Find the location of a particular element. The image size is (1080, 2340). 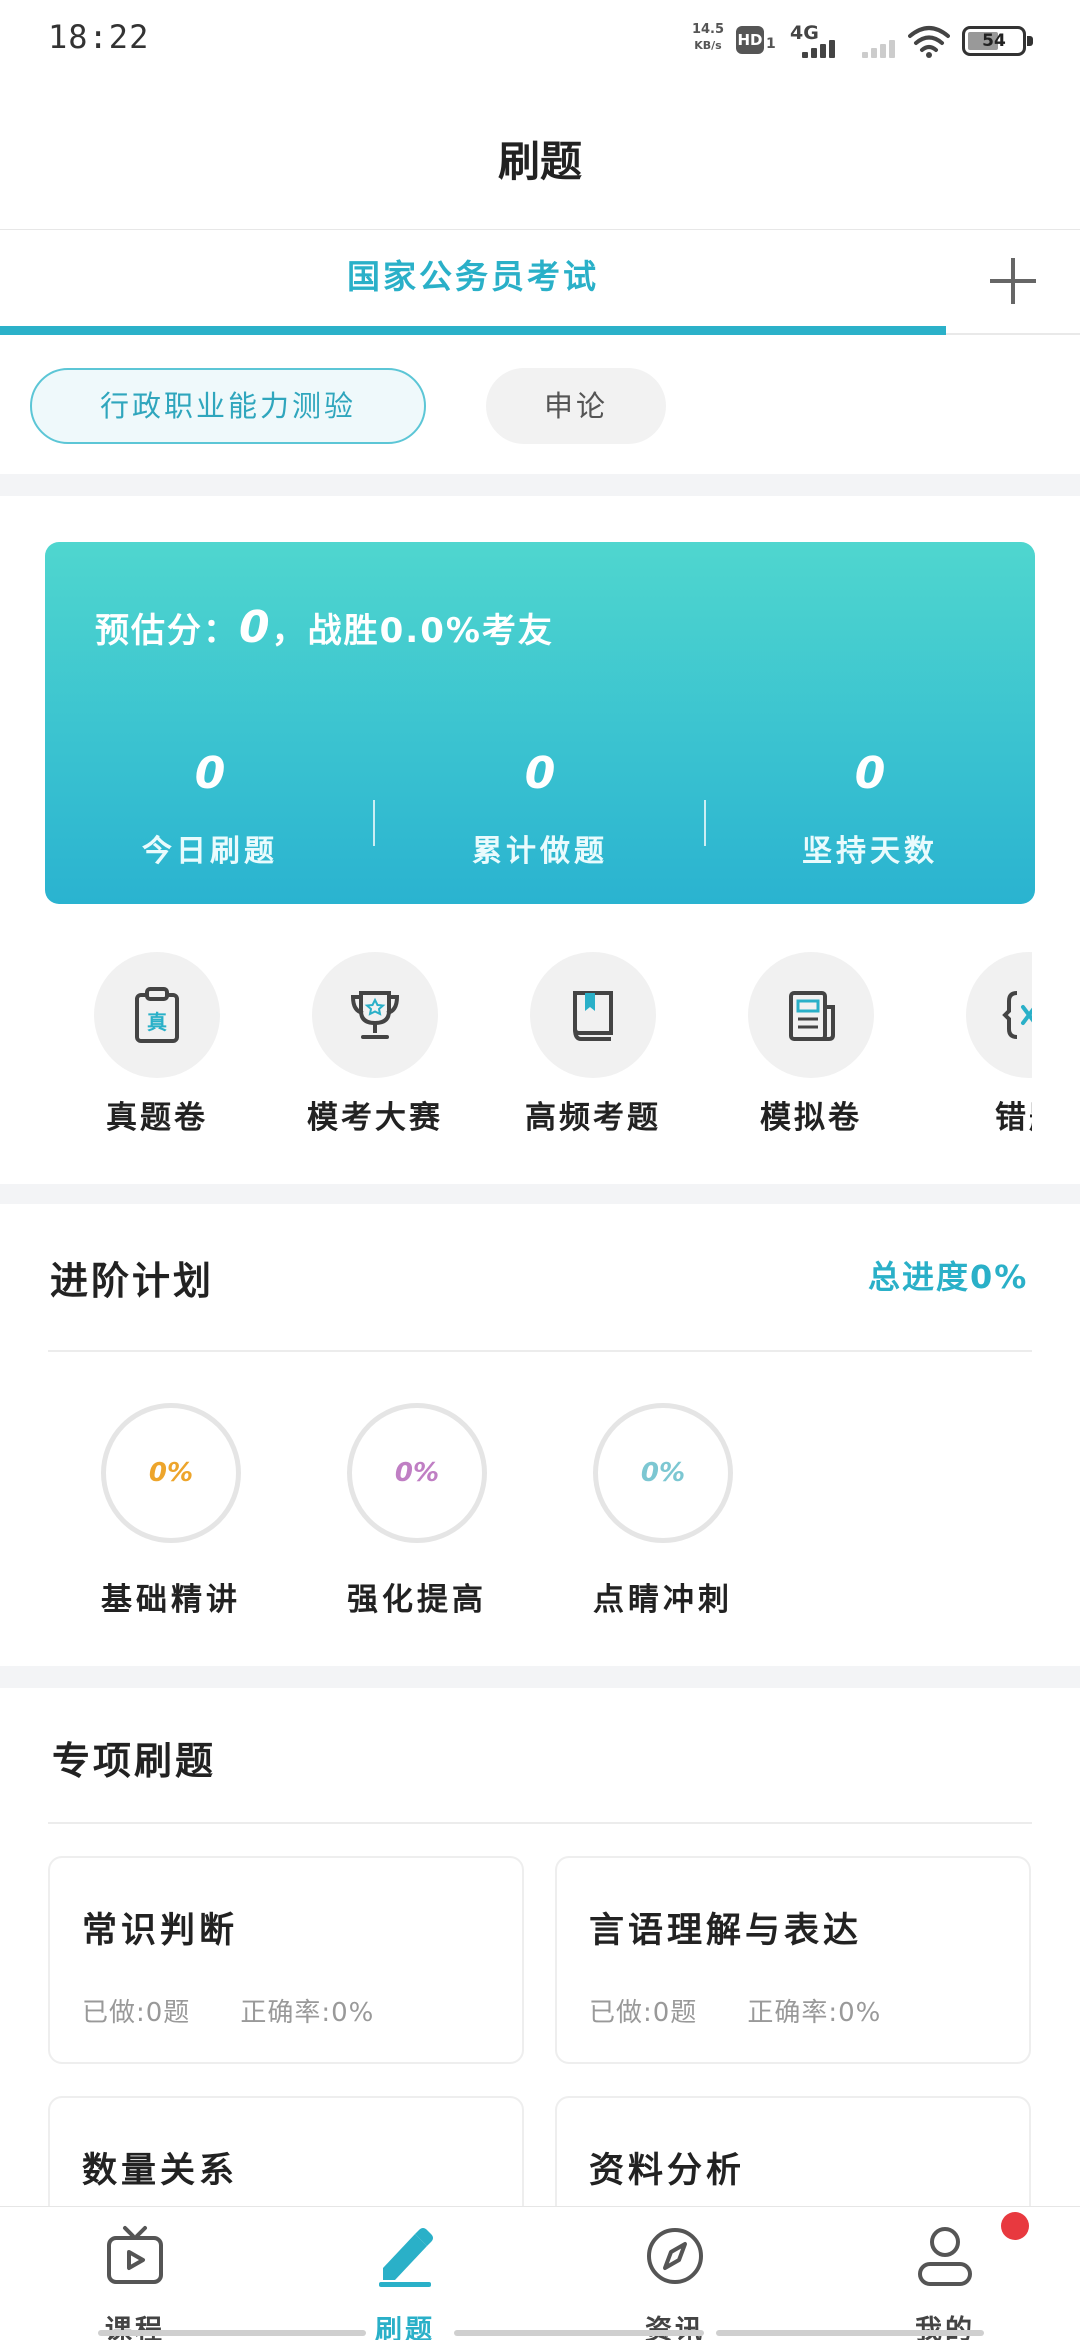

plan-stage-sprint: 0% is located at coordinates (663, 1473).